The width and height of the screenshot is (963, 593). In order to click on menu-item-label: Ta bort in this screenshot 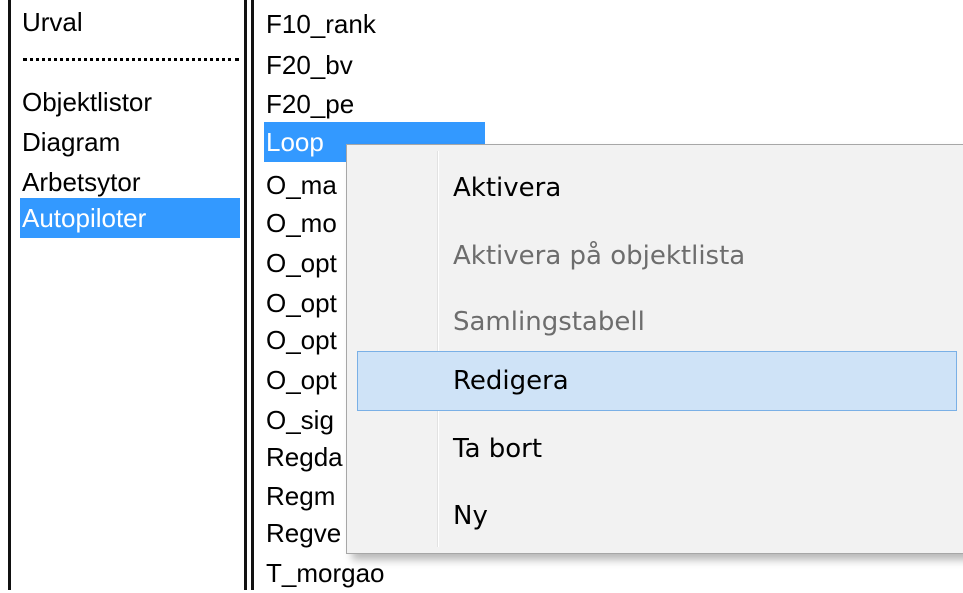, I will do `click(498, 449)`.